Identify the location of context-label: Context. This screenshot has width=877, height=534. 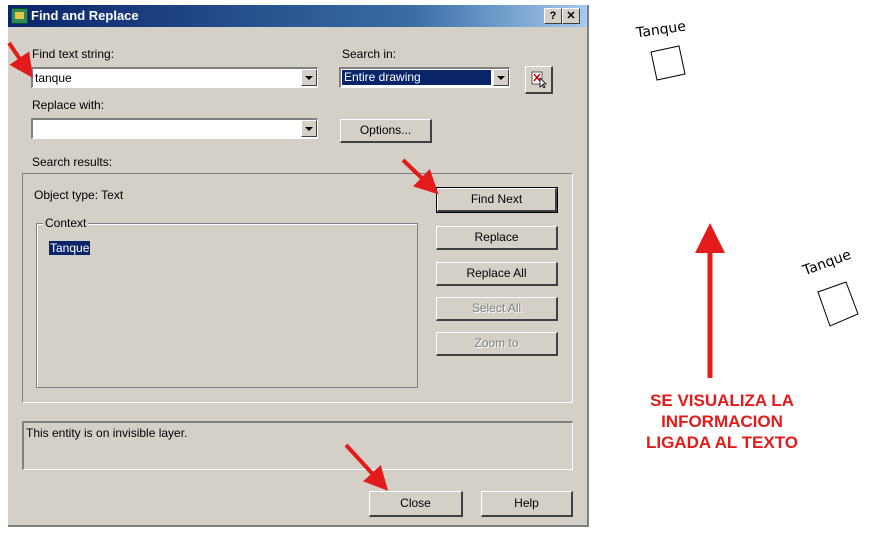
(66, 223).